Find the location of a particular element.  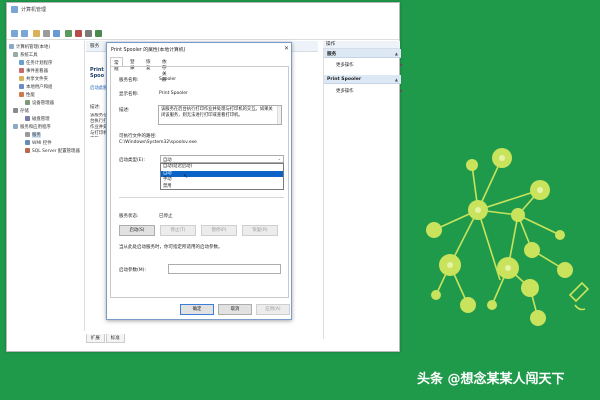

actions-pane-title: 操作 is located at coordinates (361, 45).